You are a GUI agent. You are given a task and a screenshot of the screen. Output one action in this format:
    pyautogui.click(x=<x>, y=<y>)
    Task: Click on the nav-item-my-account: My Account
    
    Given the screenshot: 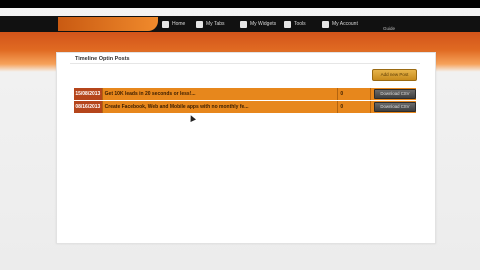 What is the action you would take?
    pyautogui.click(x=340, y=24)
    